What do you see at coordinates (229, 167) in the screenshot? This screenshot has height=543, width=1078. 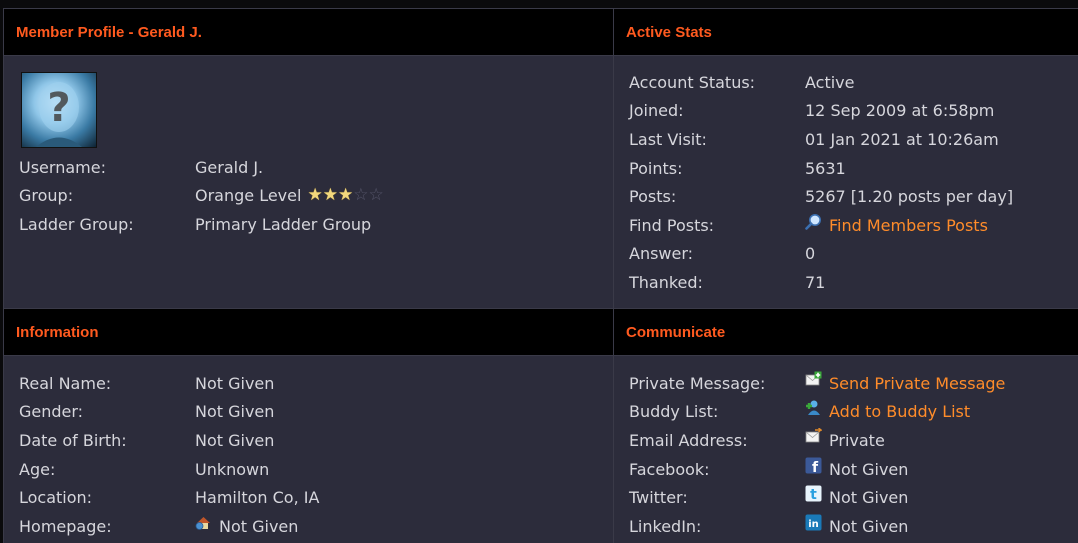 I see `username-value: Gerald J.` at bounding box center [229, 167].